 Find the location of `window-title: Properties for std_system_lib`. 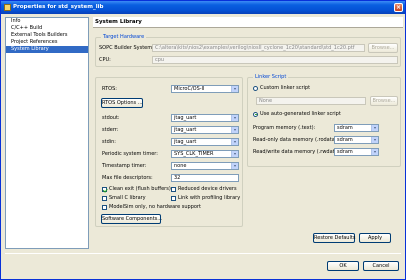

window-title: Properties for std_system_lib is located at coordinates (58, 7).